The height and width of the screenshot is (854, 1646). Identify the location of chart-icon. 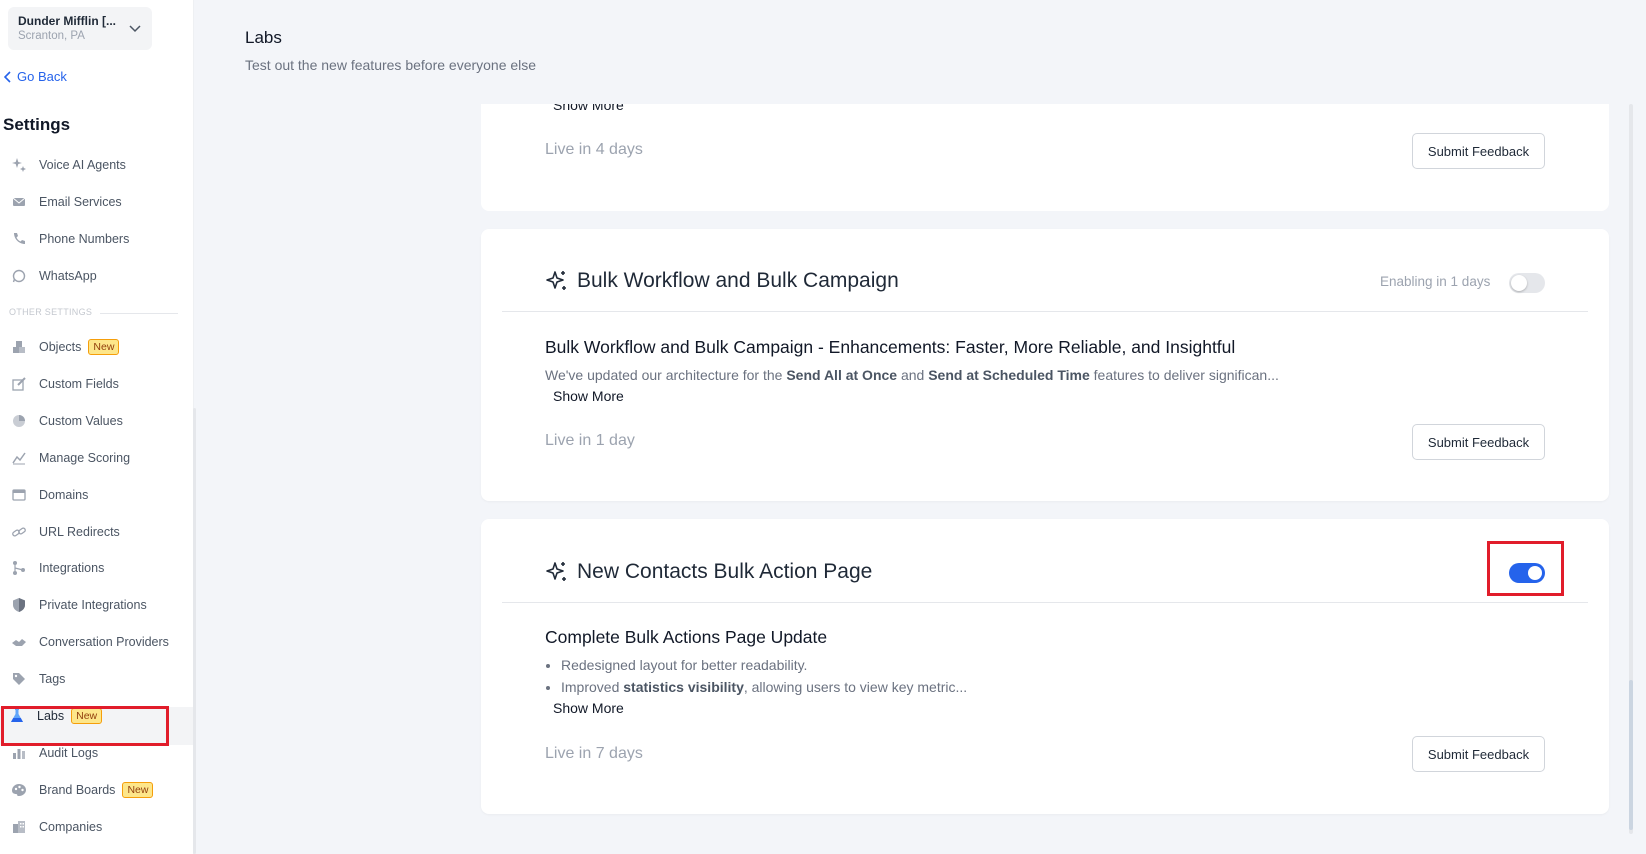
(19, 458).